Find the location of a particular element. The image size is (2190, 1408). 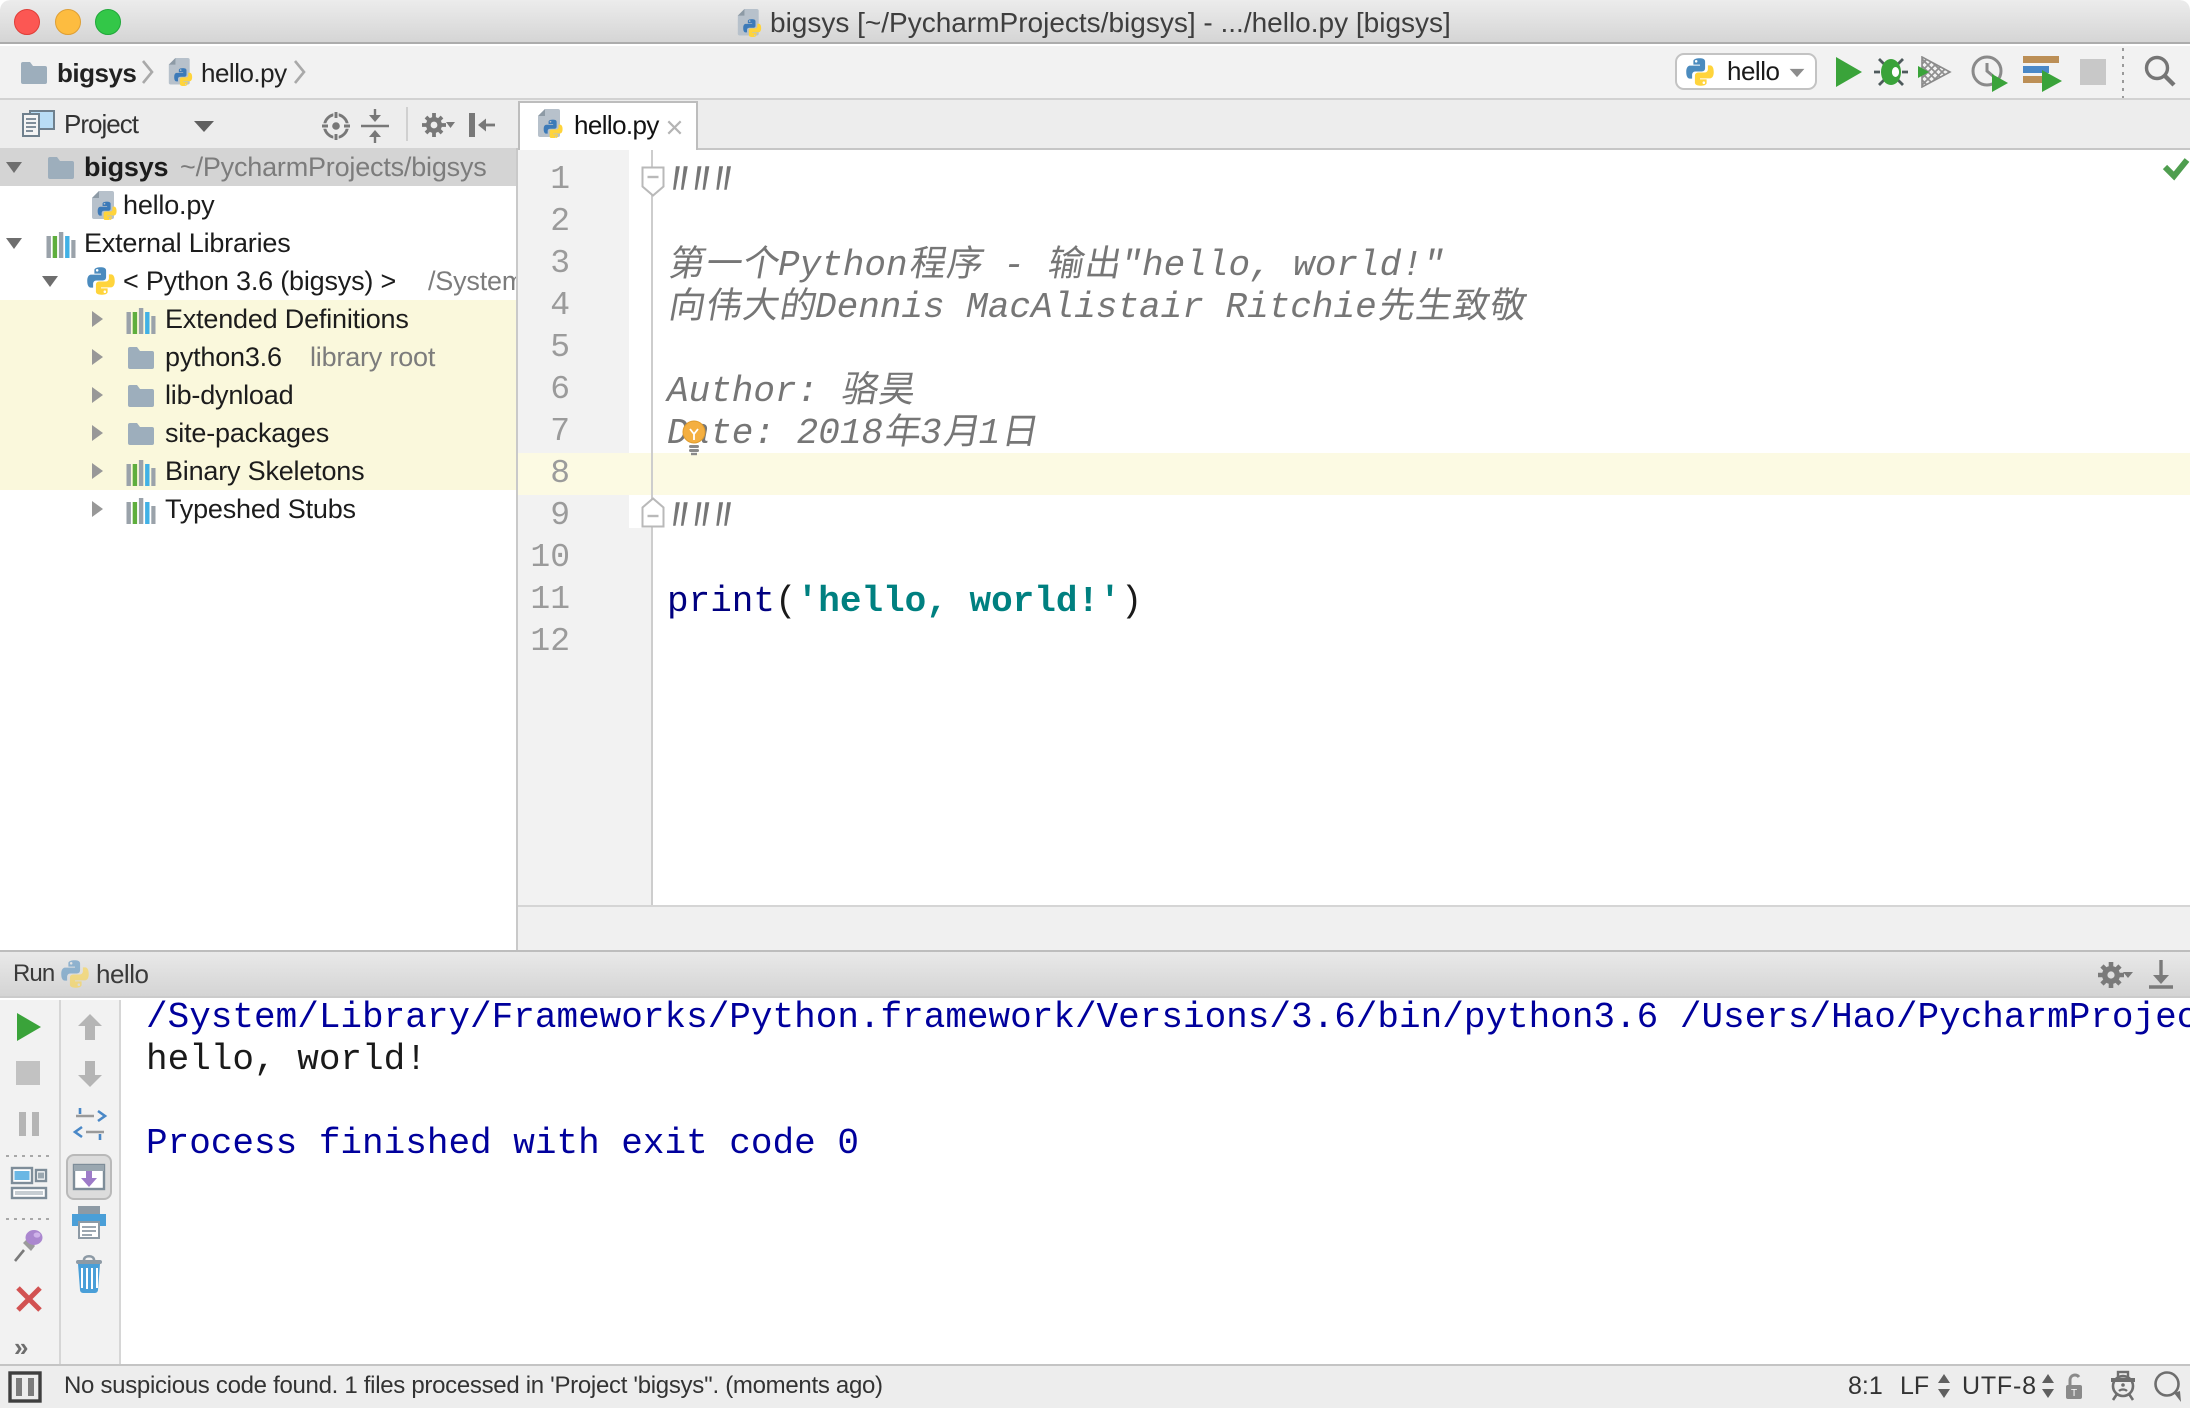

svg-text: T is located at coordinates (2074, 1393).